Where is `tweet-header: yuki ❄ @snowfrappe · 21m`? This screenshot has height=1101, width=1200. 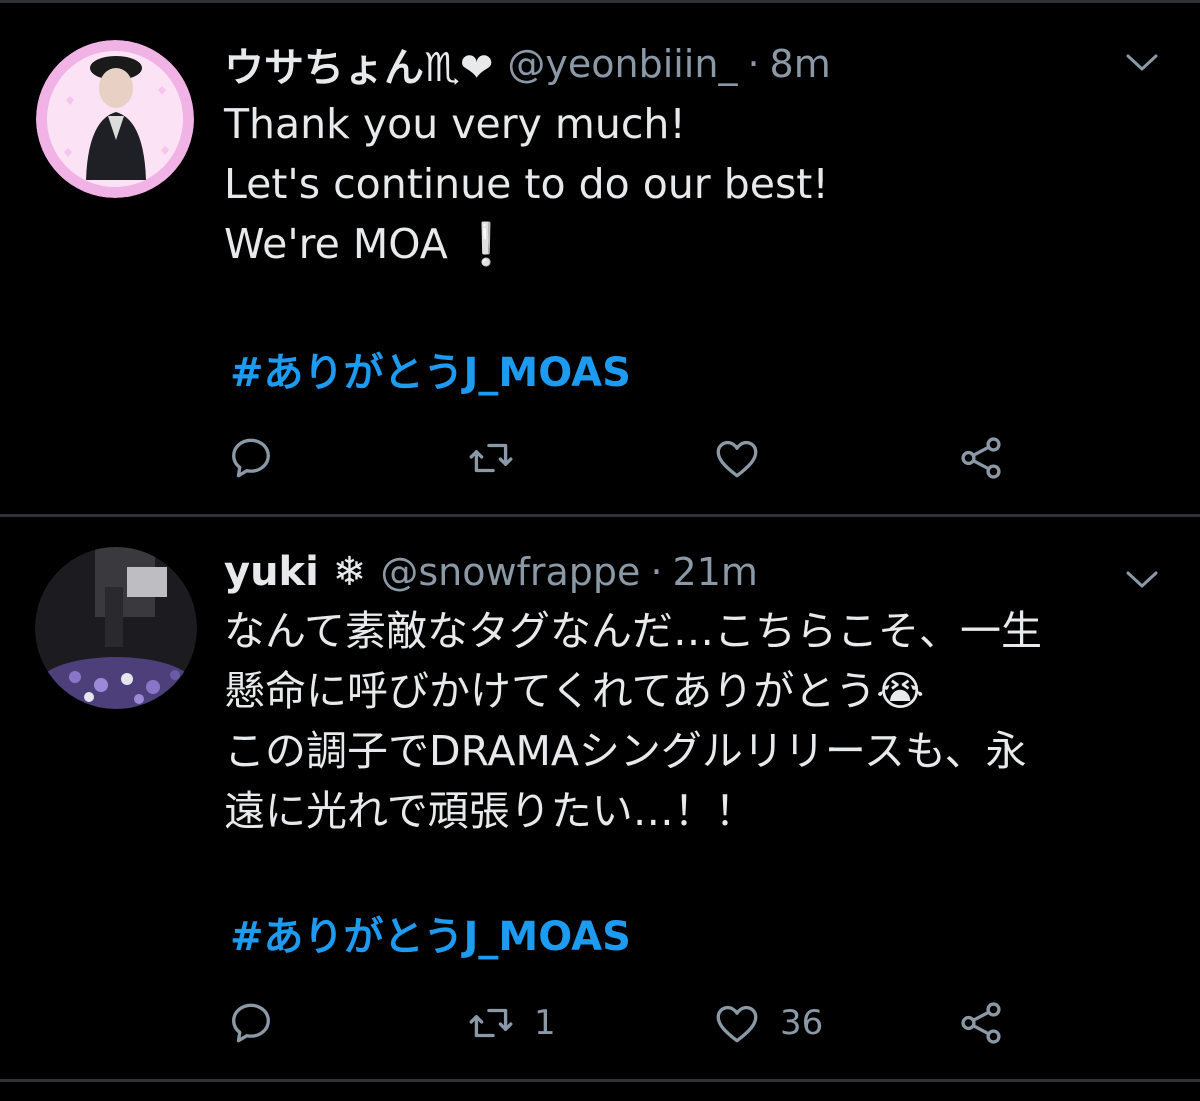
tweet-header: yuki ❄ @snowfrappe · 21m is located at coordinates (491, 572).